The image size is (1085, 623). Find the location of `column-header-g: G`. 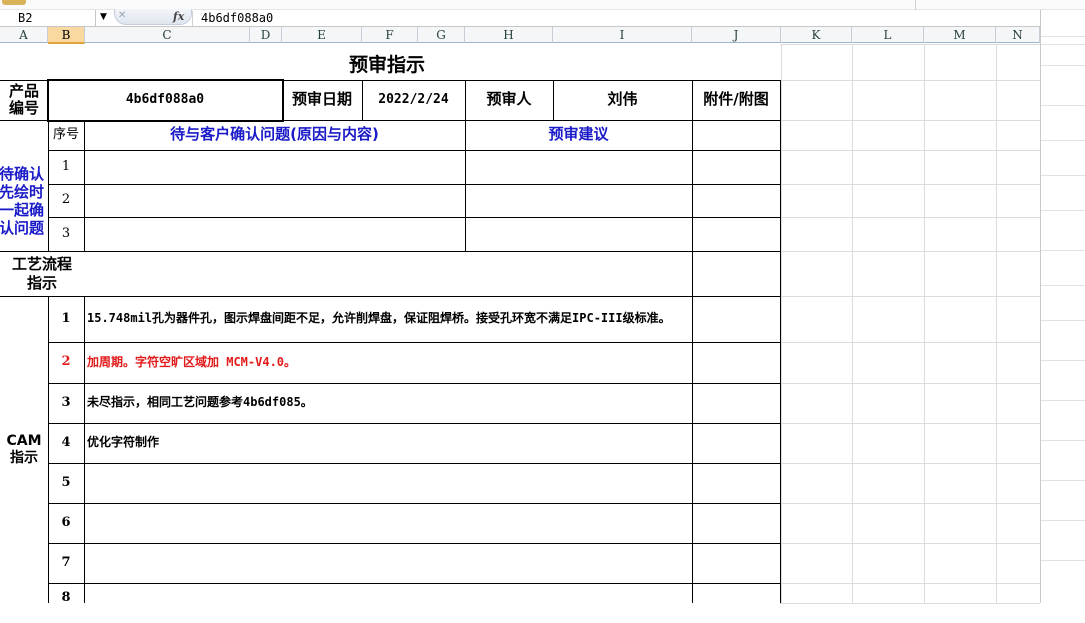

column-header-g: G is located at coordinates (441, 35).